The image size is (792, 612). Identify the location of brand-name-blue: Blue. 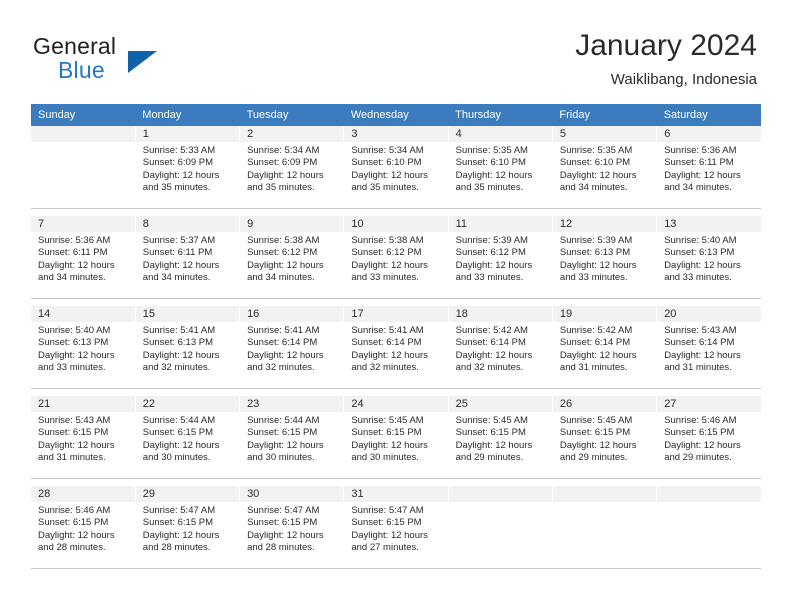
(81, 70).